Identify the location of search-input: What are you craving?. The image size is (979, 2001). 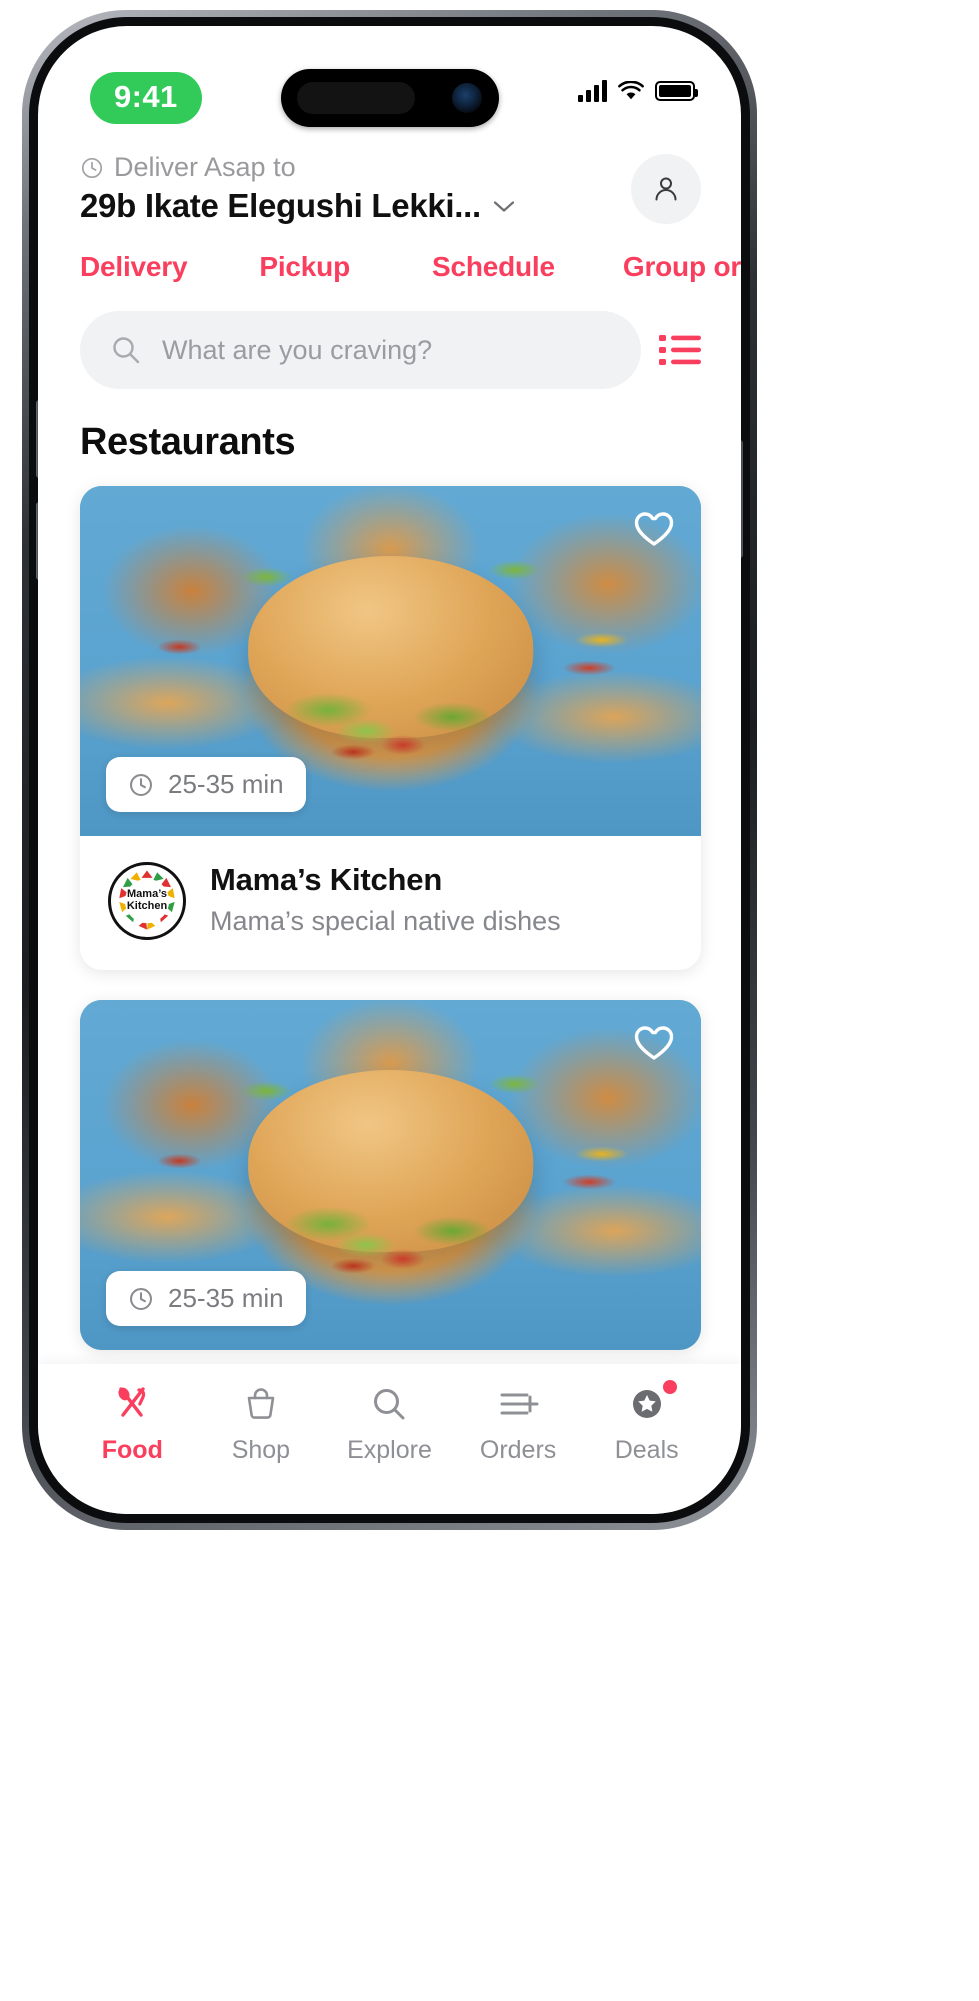
(360, 350).